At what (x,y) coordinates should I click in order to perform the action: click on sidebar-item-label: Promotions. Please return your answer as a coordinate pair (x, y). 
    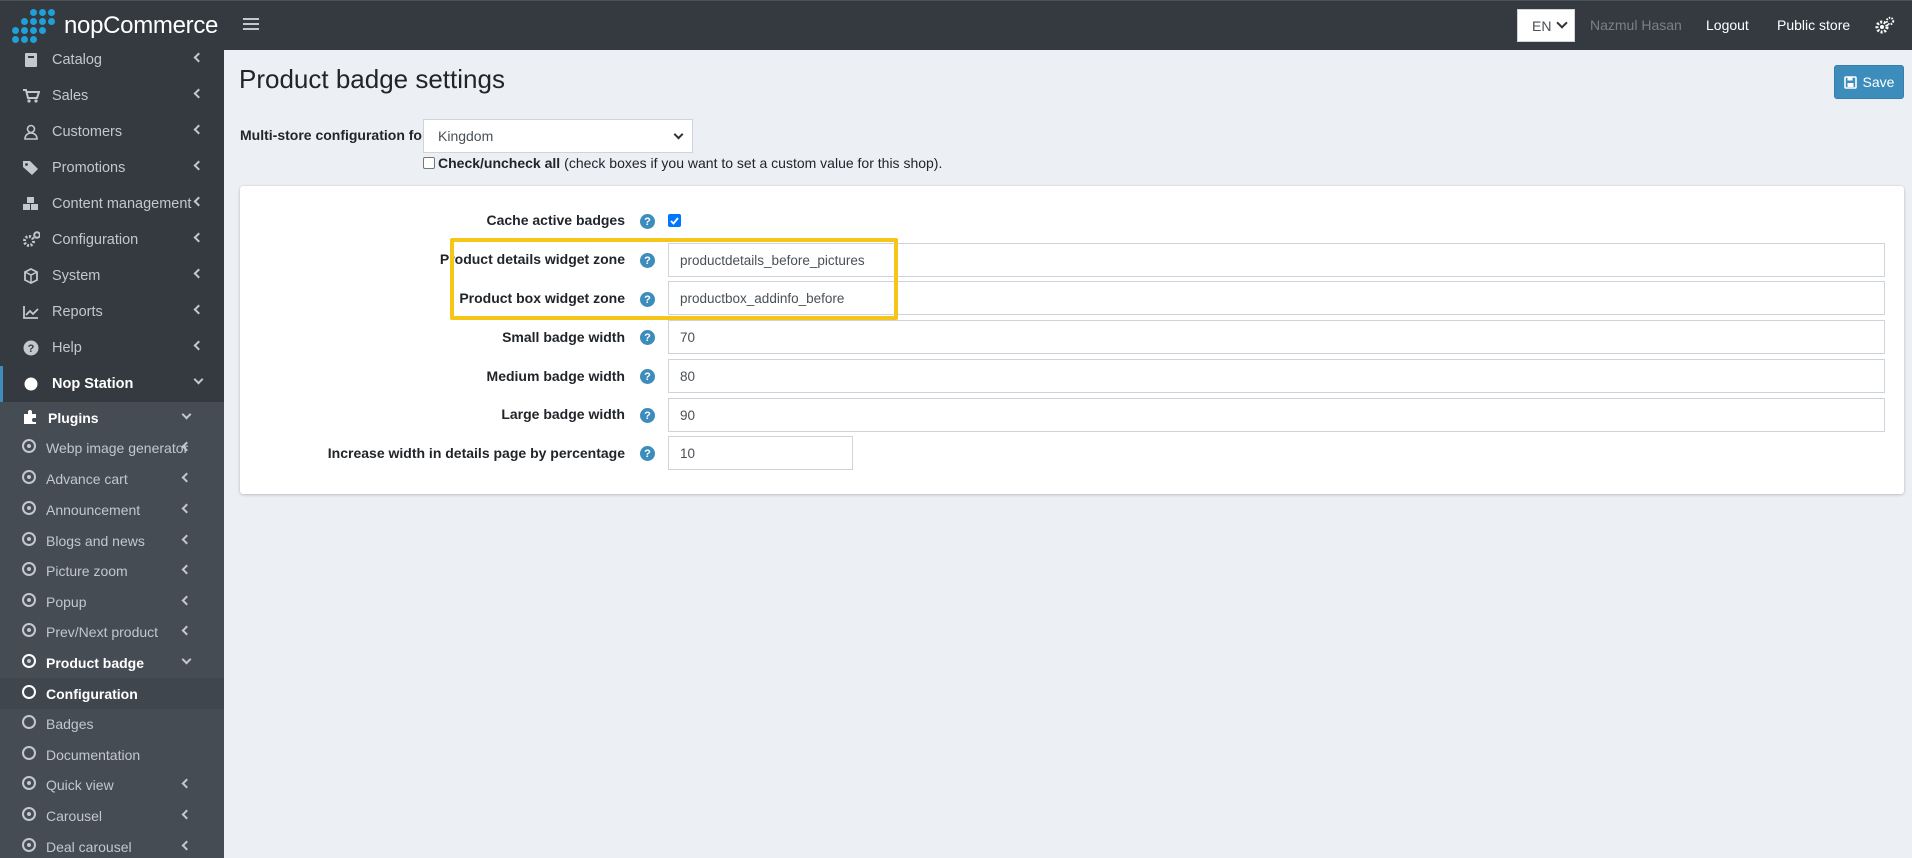
    Looking at the image, I should click on (89, 168).